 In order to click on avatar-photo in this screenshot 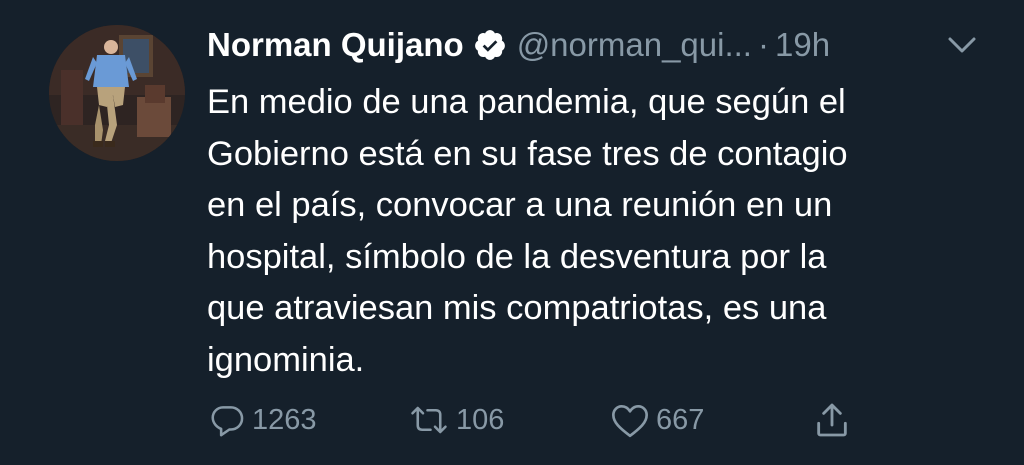, I will do `click(117, 93)`.